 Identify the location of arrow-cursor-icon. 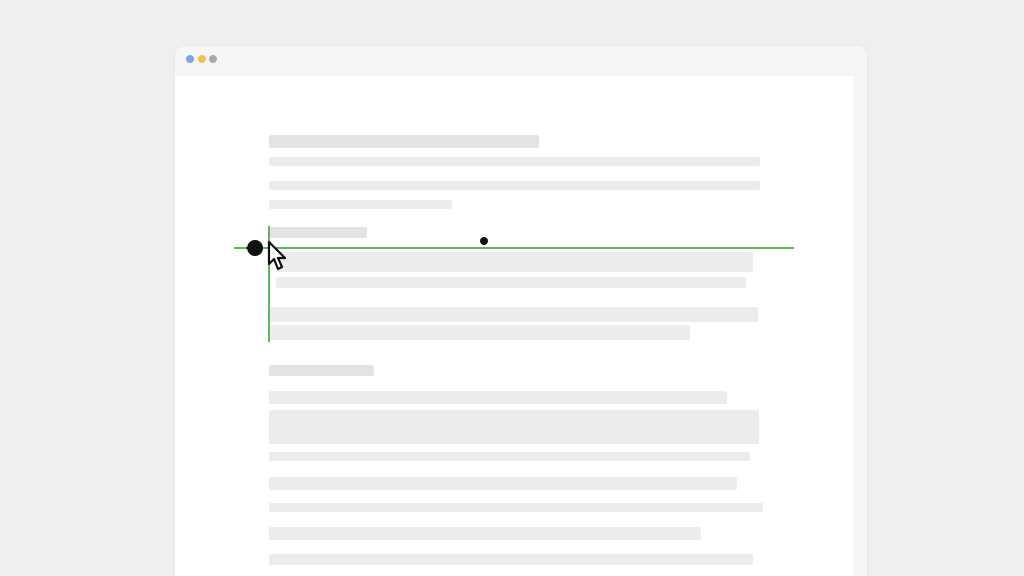
(277, 255).